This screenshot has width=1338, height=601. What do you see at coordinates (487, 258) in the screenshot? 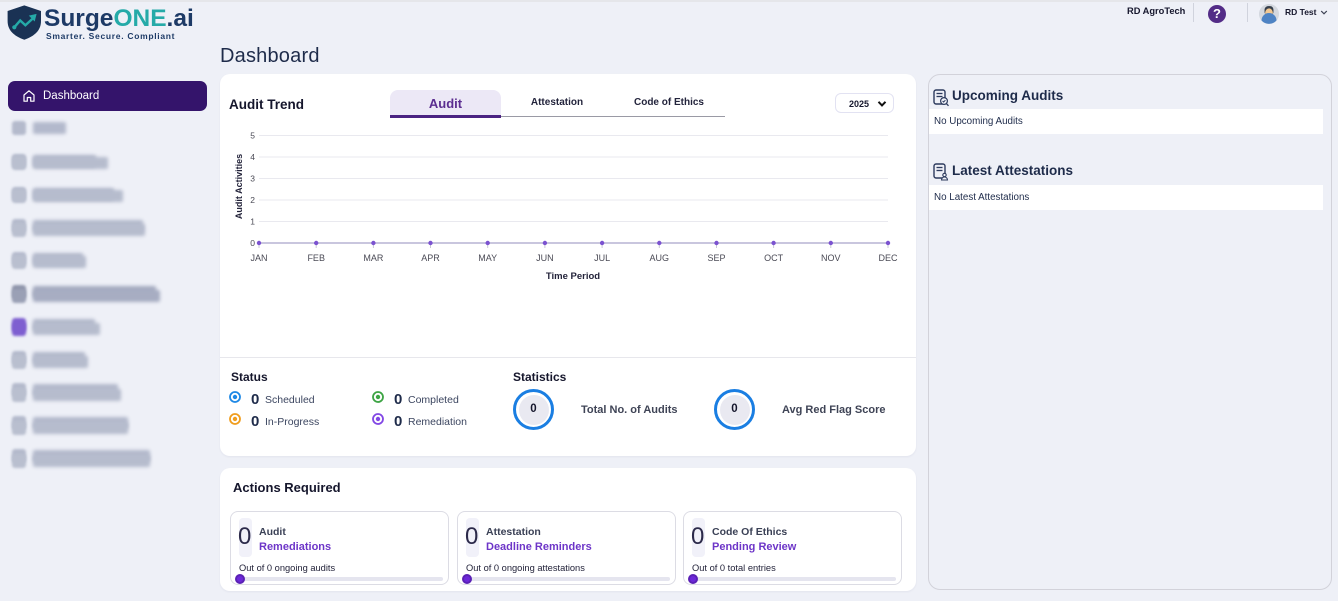
I see `svg-text: MAY` at bounding box center [487, 258].